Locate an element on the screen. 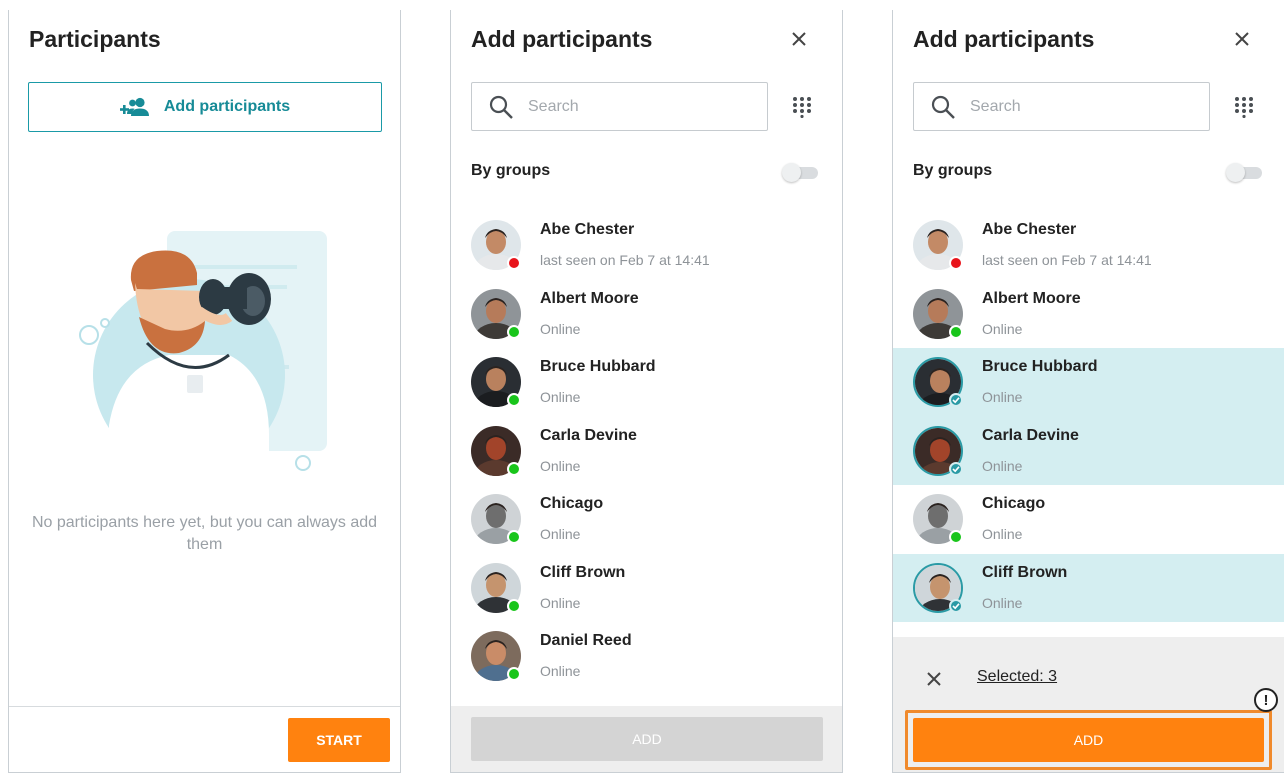 This screenshot has width=1284, height=783. panel-footer: START is located at coordinates (204, 739).